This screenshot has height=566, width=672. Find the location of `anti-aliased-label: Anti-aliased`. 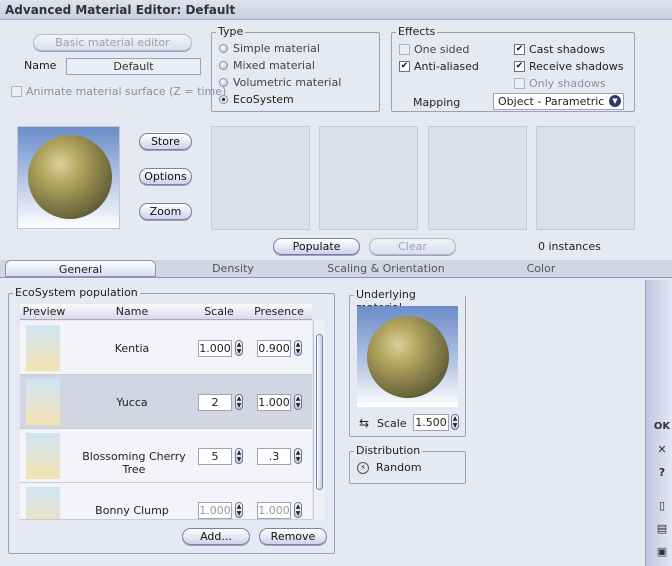

anti-aliased-label: Anti-aliased is located at coordinates (446, 66).